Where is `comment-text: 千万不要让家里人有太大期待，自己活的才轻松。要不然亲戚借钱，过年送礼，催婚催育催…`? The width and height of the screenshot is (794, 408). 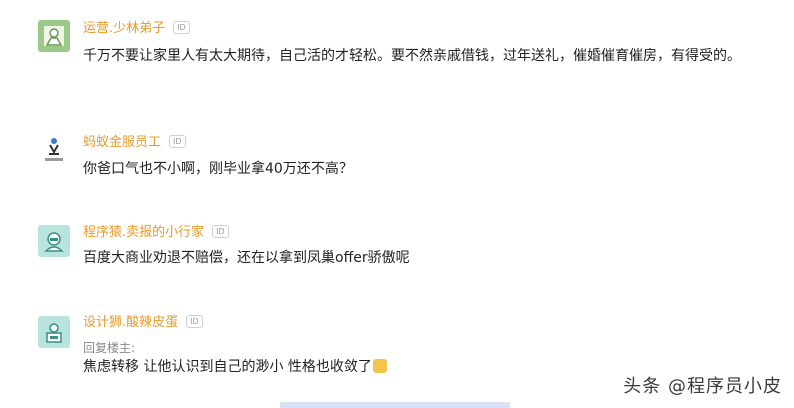
comment-text: 千万不要让家里人有太大期待，自己活的才轻松。要不然亲戚借钱，过年送礼，催婚催育催… is located at coordinates (412, 56).